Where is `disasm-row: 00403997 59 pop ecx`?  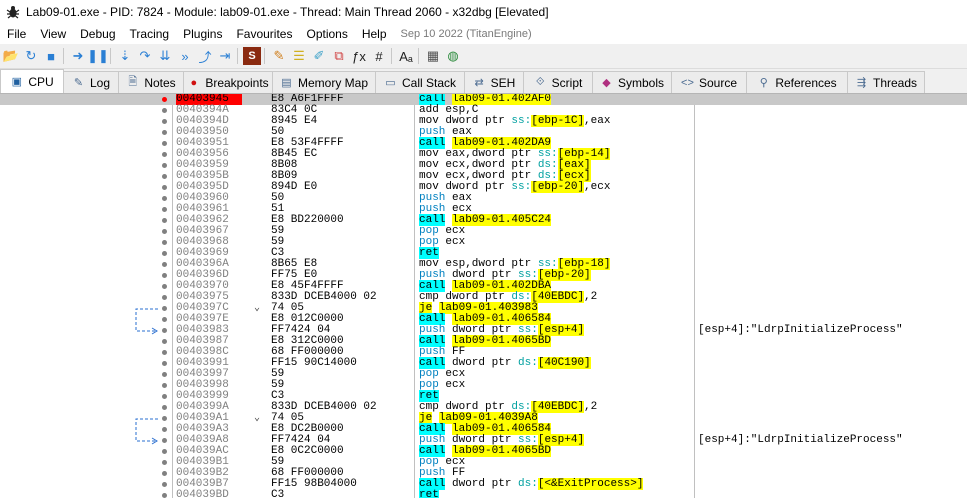
disasm-row: 00403997 59 pop ecx is located at coordinates (483, 374).